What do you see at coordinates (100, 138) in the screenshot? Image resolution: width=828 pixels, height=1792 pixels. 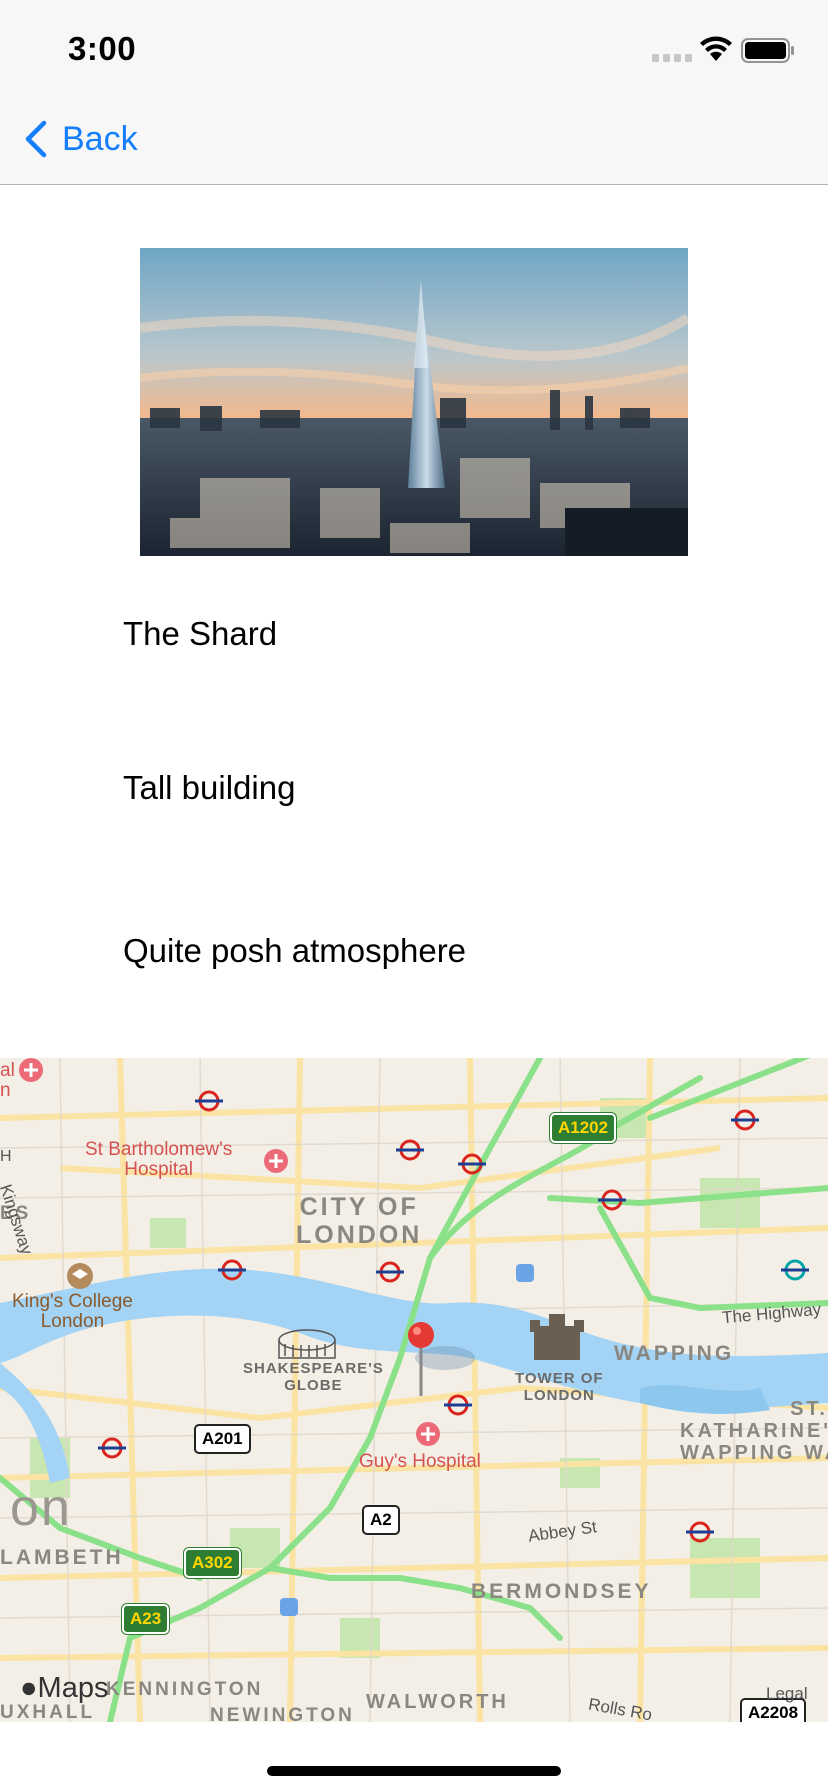 I see `back-label: Back` at bounding box center [100, 138].